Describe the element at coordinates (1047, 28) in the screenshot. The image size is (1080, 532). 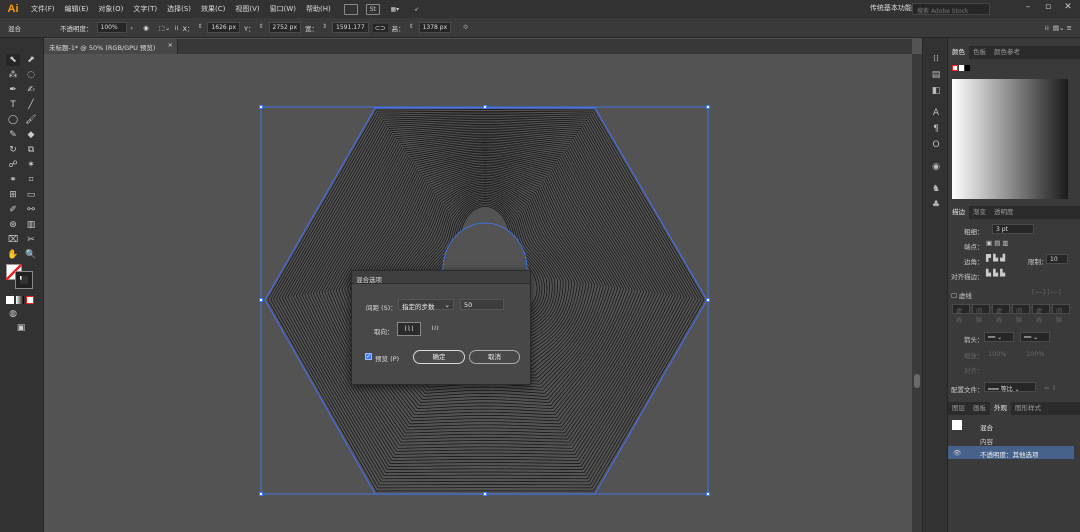
I see `arrange-icon: ⁞⁞` at that location.